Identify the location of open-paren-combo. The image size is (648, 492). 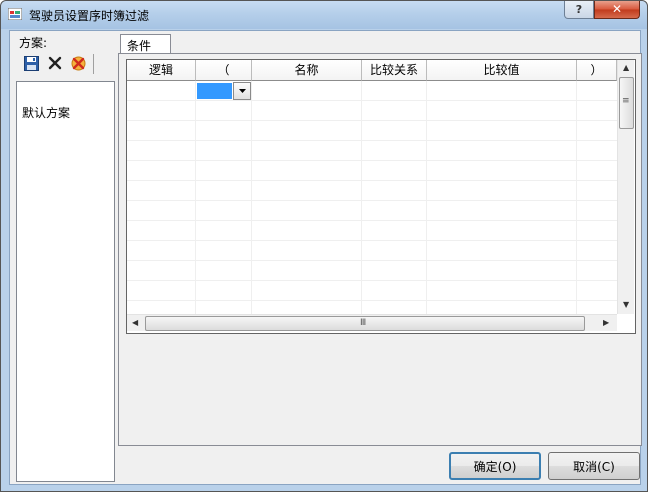
(223, 91).